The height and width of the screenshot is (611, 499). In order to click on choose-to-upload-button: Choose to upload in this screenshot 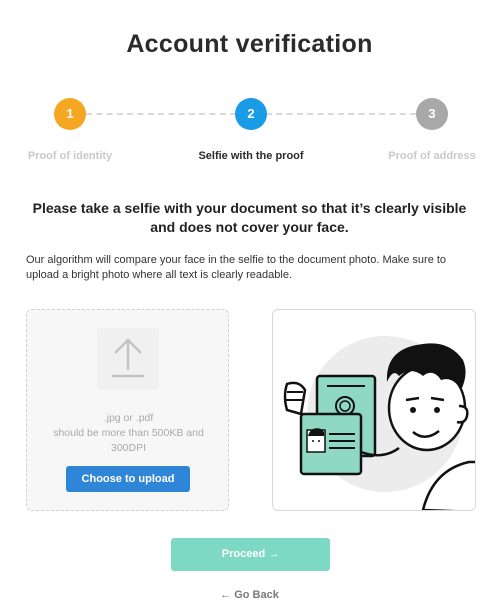, I will do `click(128, 479)`.